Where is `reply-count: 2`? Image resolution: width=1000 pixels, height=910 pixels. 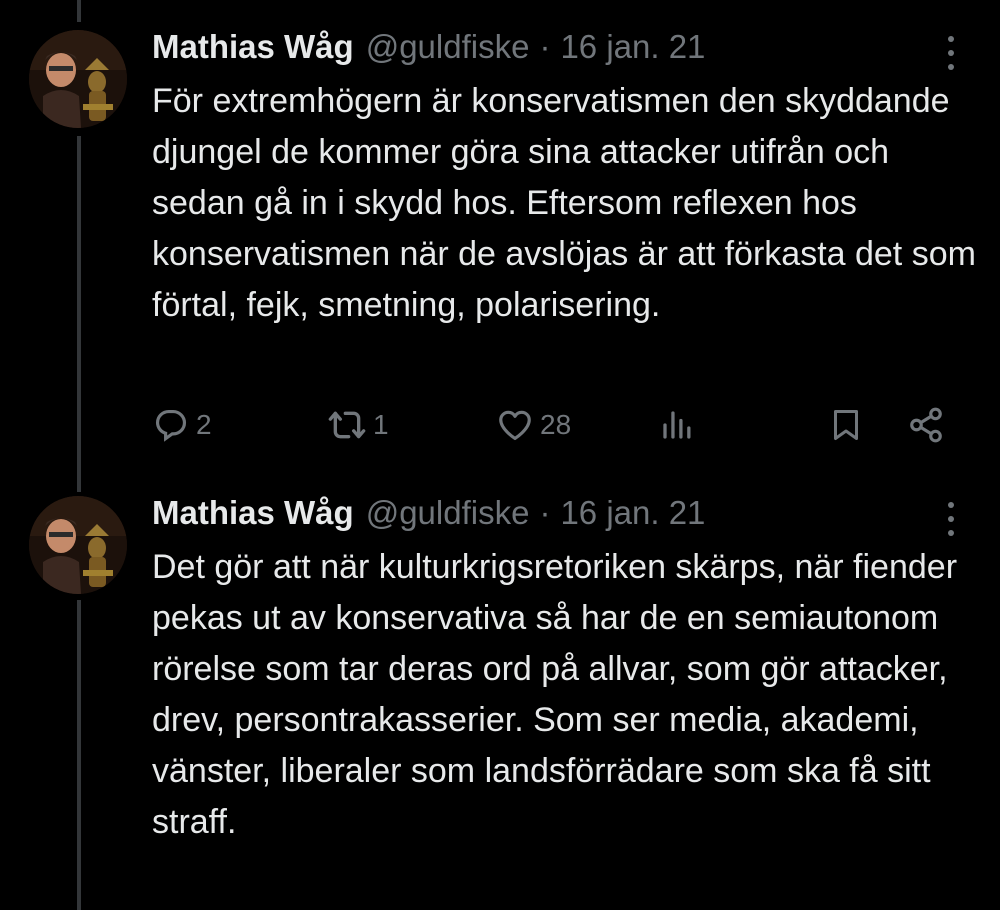 reply-count: 2 is located at coordinates (204, 424).